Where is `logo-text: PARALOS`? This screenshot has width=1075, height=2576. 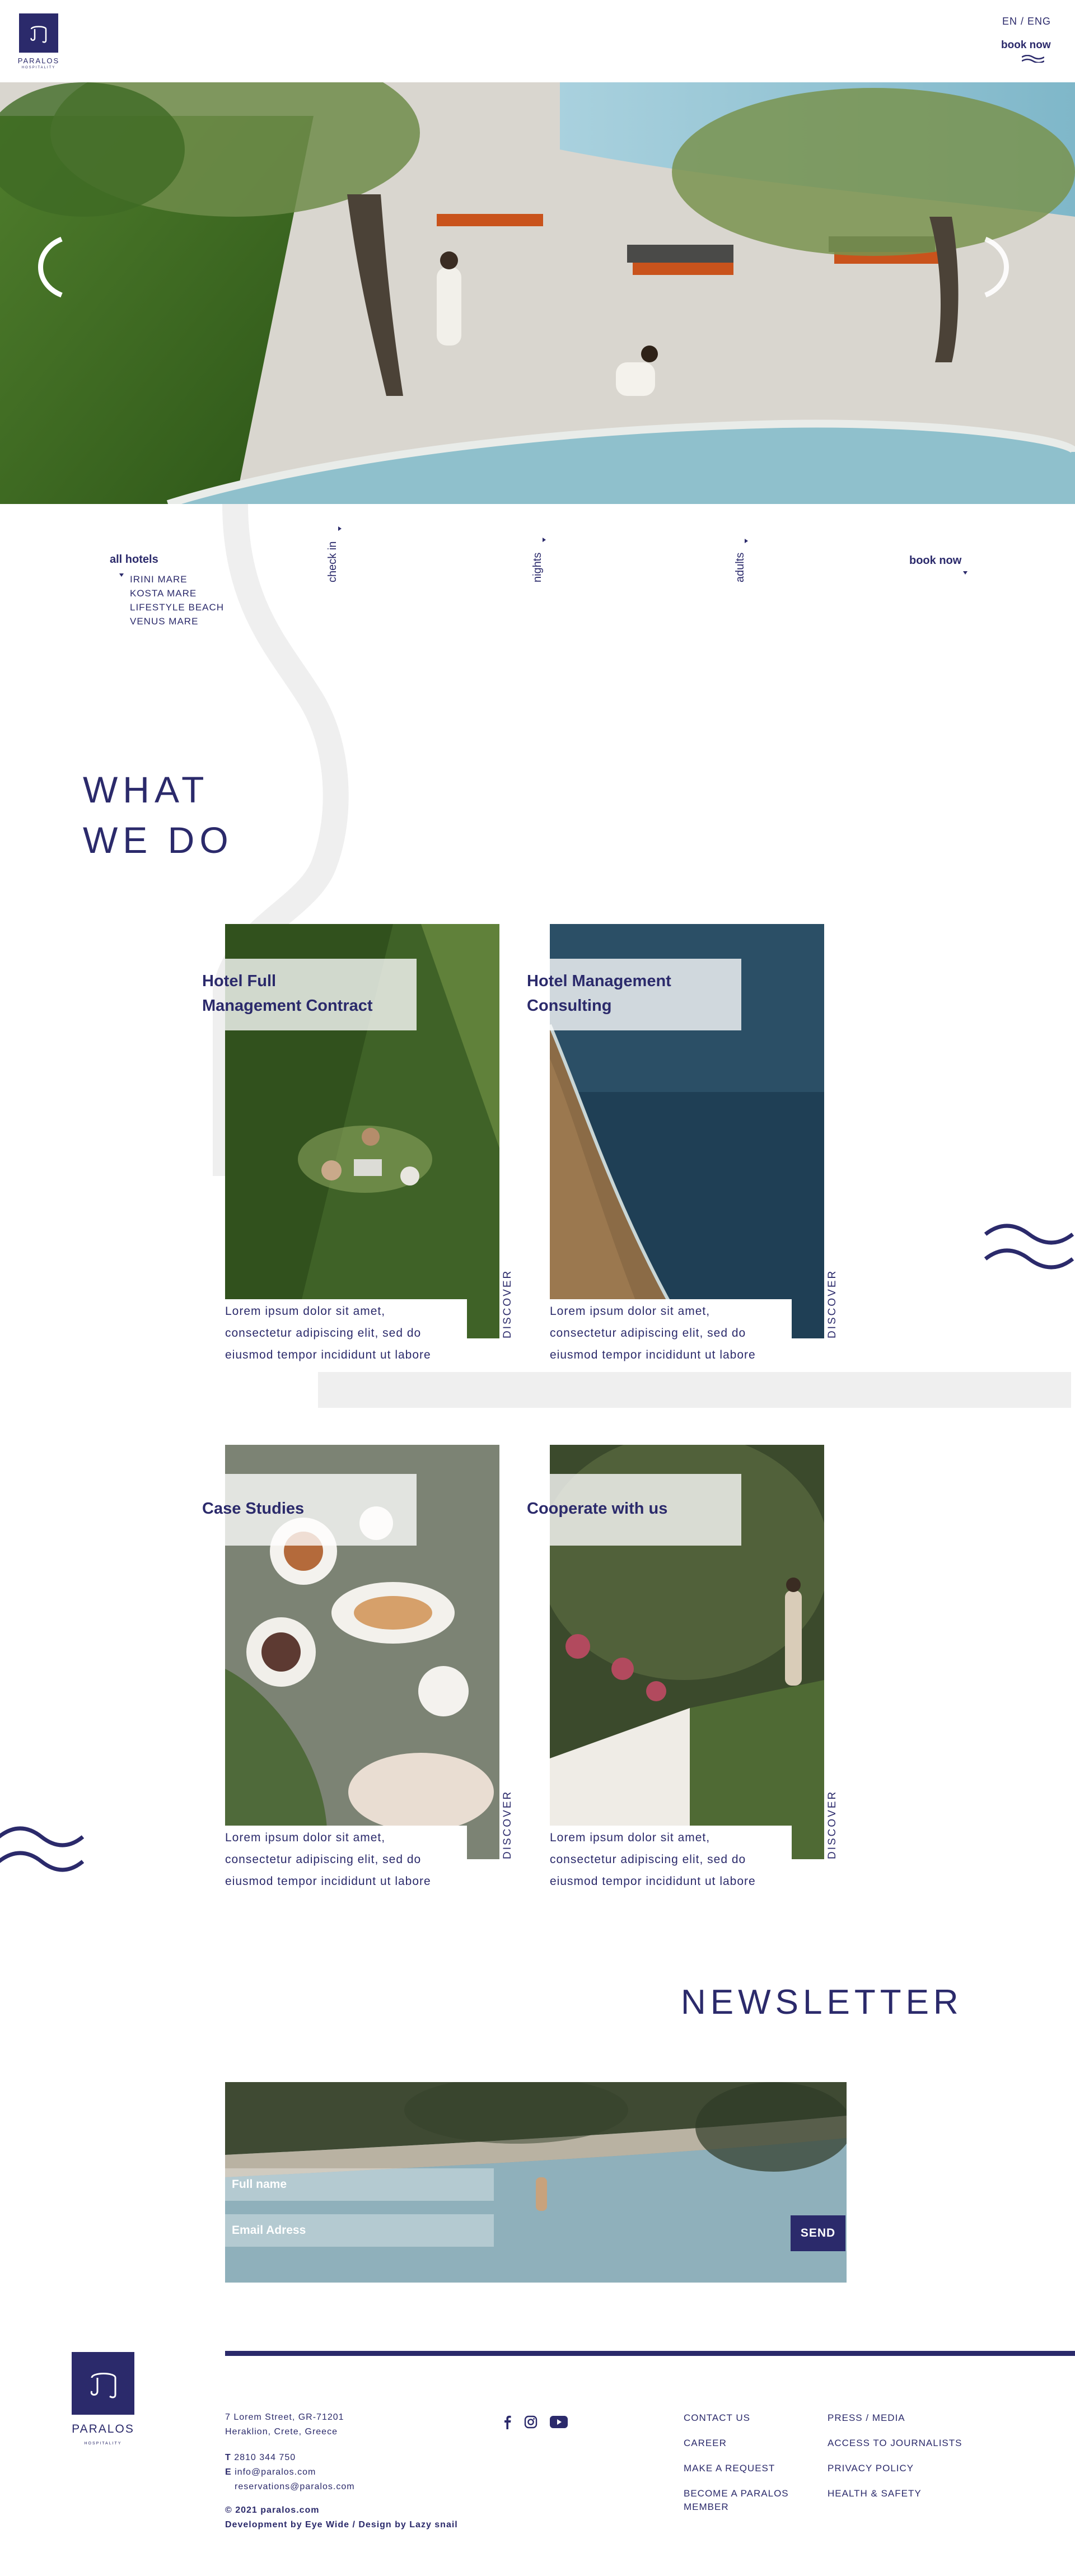
logo-text: PARALOS is located at coordinates (38, 61).